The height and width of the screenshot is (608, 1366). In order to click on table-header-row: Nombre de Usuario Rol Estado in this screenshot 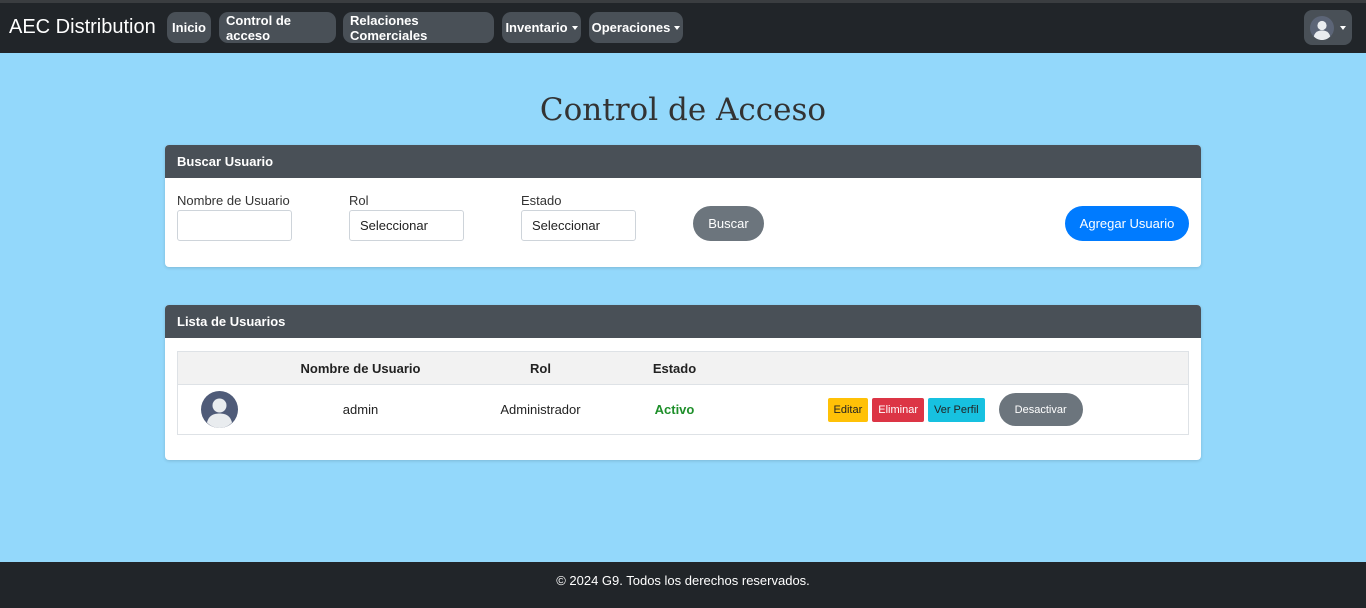, I will do `click(683, 368)`.